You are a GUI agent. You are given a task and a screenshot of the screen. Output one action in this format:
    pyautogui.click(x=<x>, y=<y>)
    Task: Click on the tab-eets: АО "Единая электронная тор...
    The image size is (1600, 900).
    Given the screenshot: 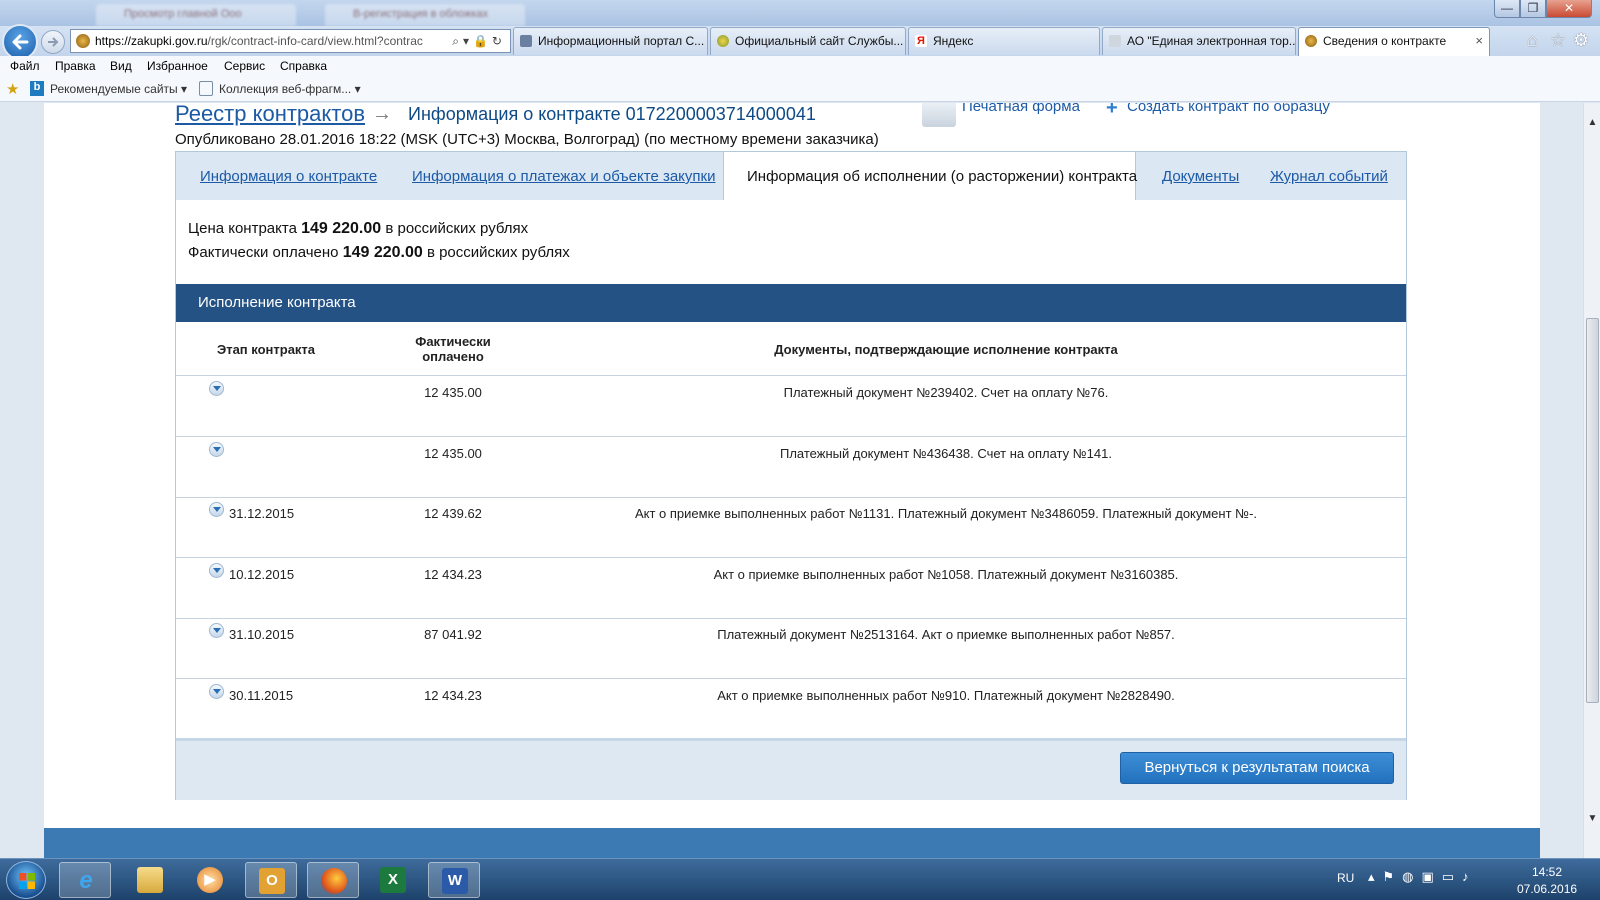 What is the action you would take?
    pyautogui.click(x=1199, y=41)
    